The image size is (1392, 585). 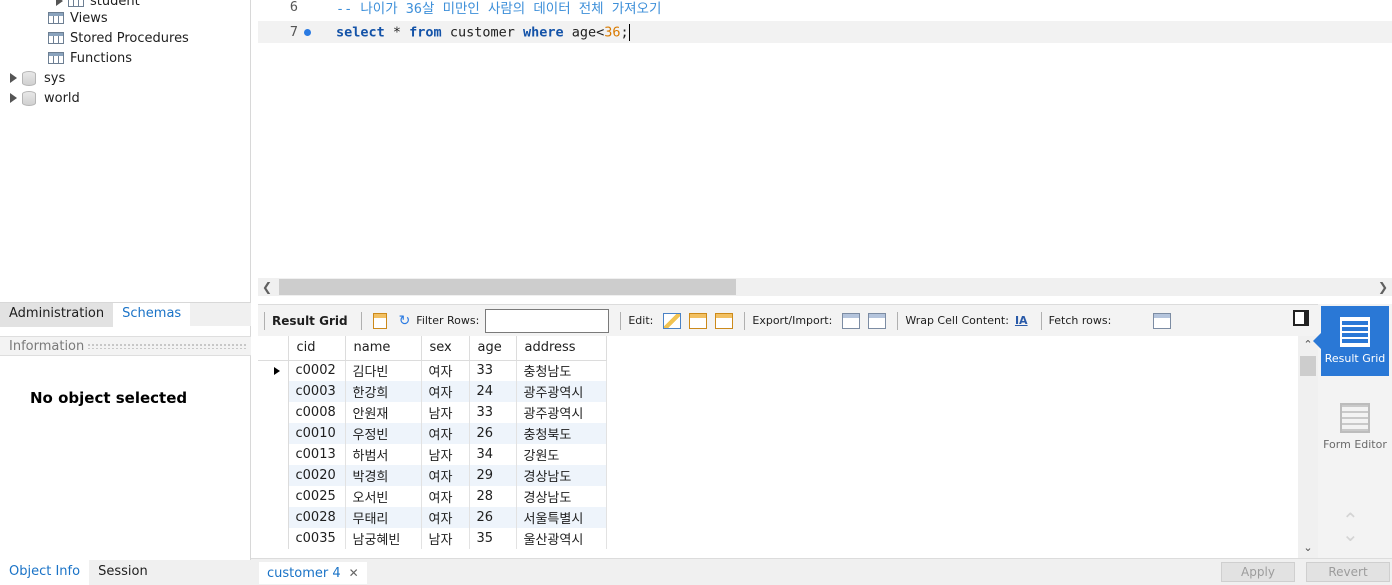 What do you see at coordinates (493, 433) in the screenshot?
I see `table-cell-age: 26` at bounding box center [493, 433].